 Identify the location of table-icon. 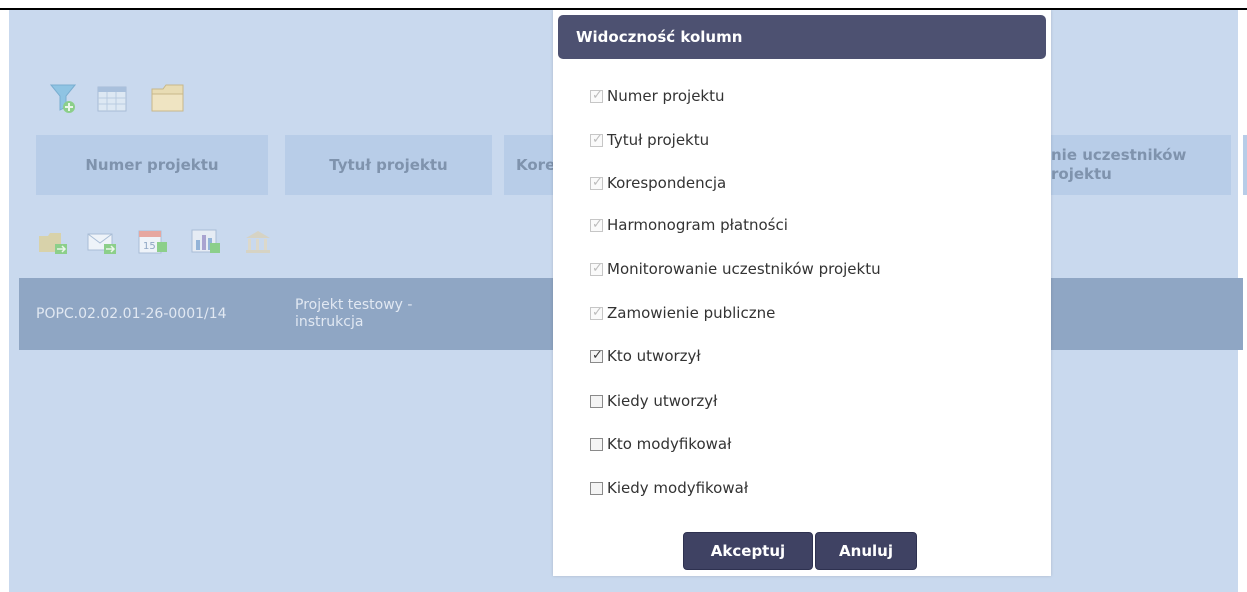
(112, 101).